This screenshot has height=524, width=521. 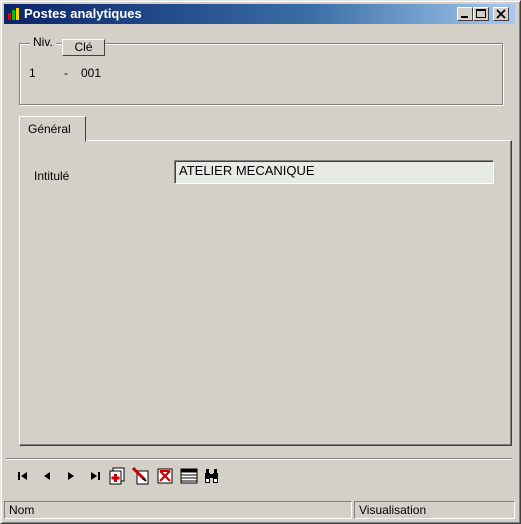 What do you see at coordinates (47, 476) in the screenshot?
I see `previous-record-icon` at bounding box center [47, 476].